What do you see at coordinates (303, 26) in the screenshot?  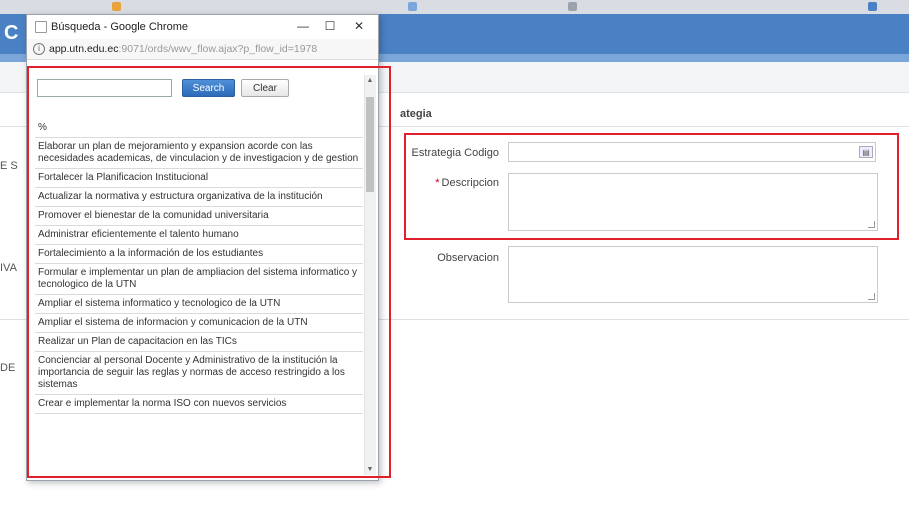 I see `minimize-icon: —` at bounding box center [303, 26].